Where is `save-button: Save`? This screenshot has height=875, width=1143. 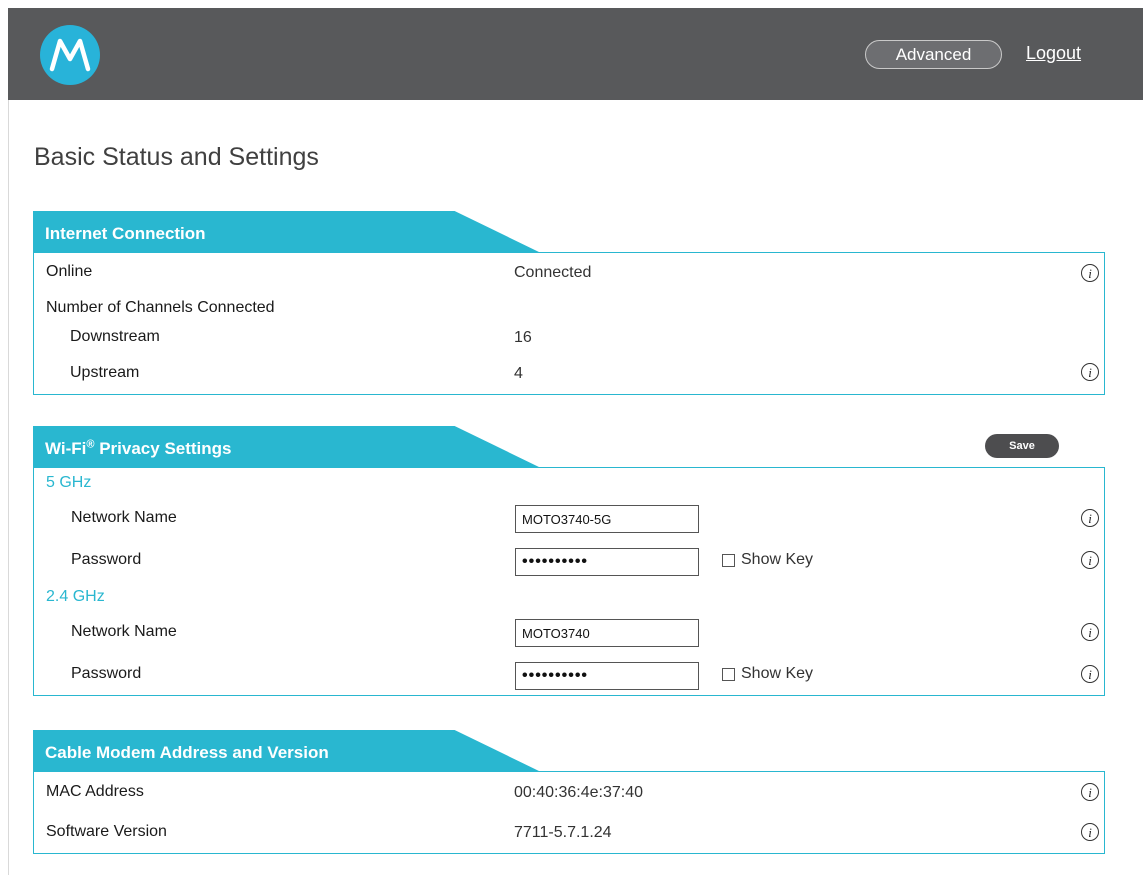
save-button: Save is located at coordinates (1022, 446).